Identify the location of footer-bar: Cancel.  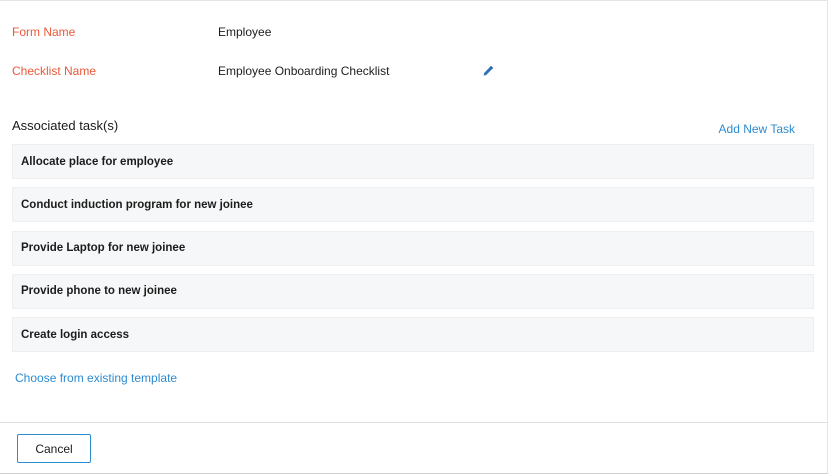
(413, 448).